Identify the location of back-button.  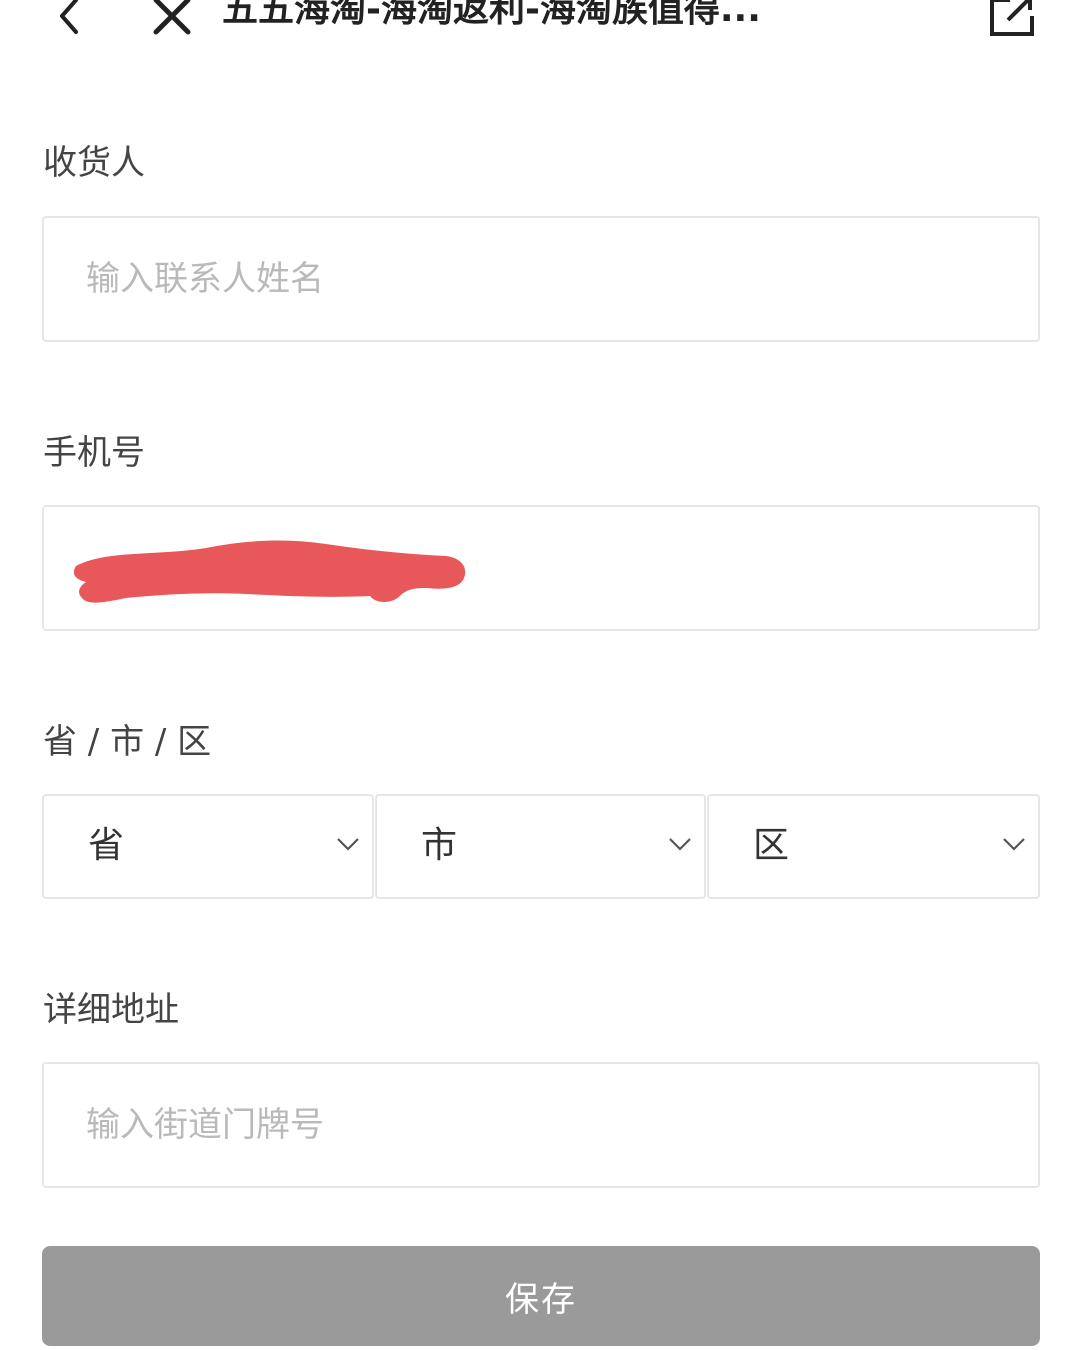
(68, 18).